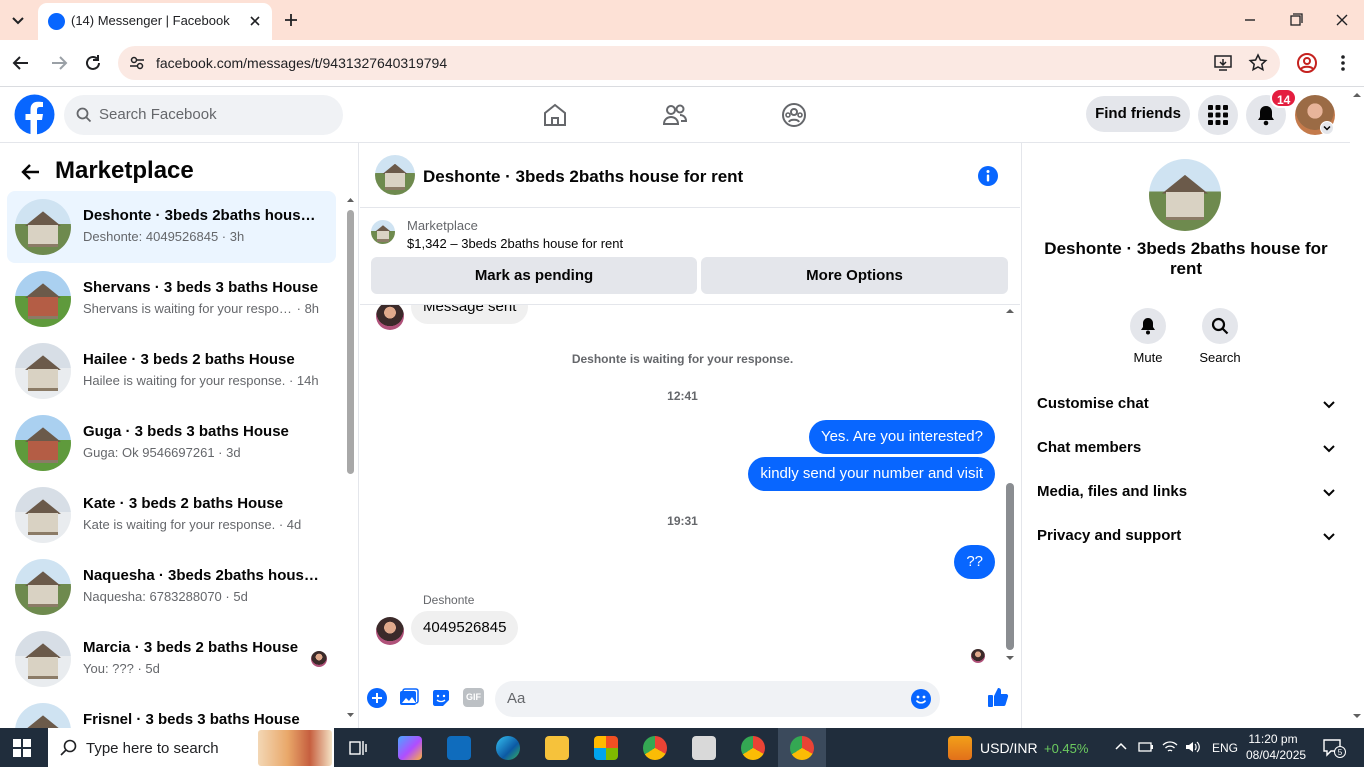  Describe the element at coordinates (1334, 748) in the screenshot. I see `notification-center-icon: 5` at that location.